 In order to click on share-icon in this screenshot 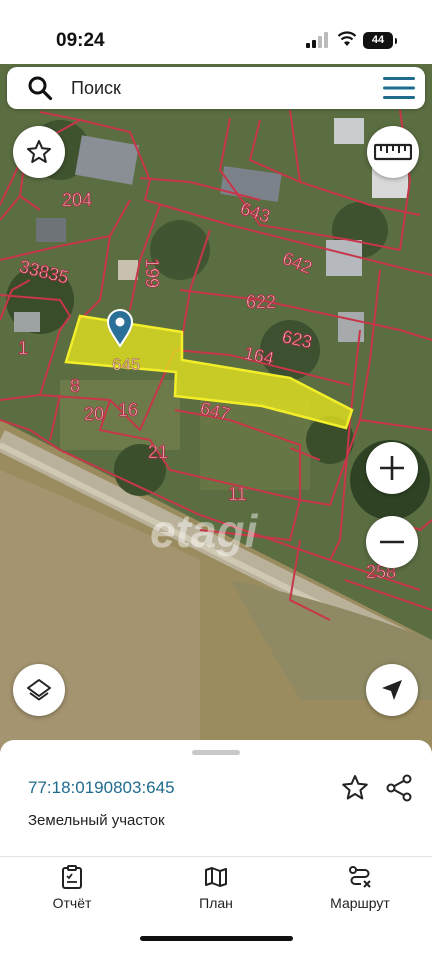, I will do `click(399, 788)`.